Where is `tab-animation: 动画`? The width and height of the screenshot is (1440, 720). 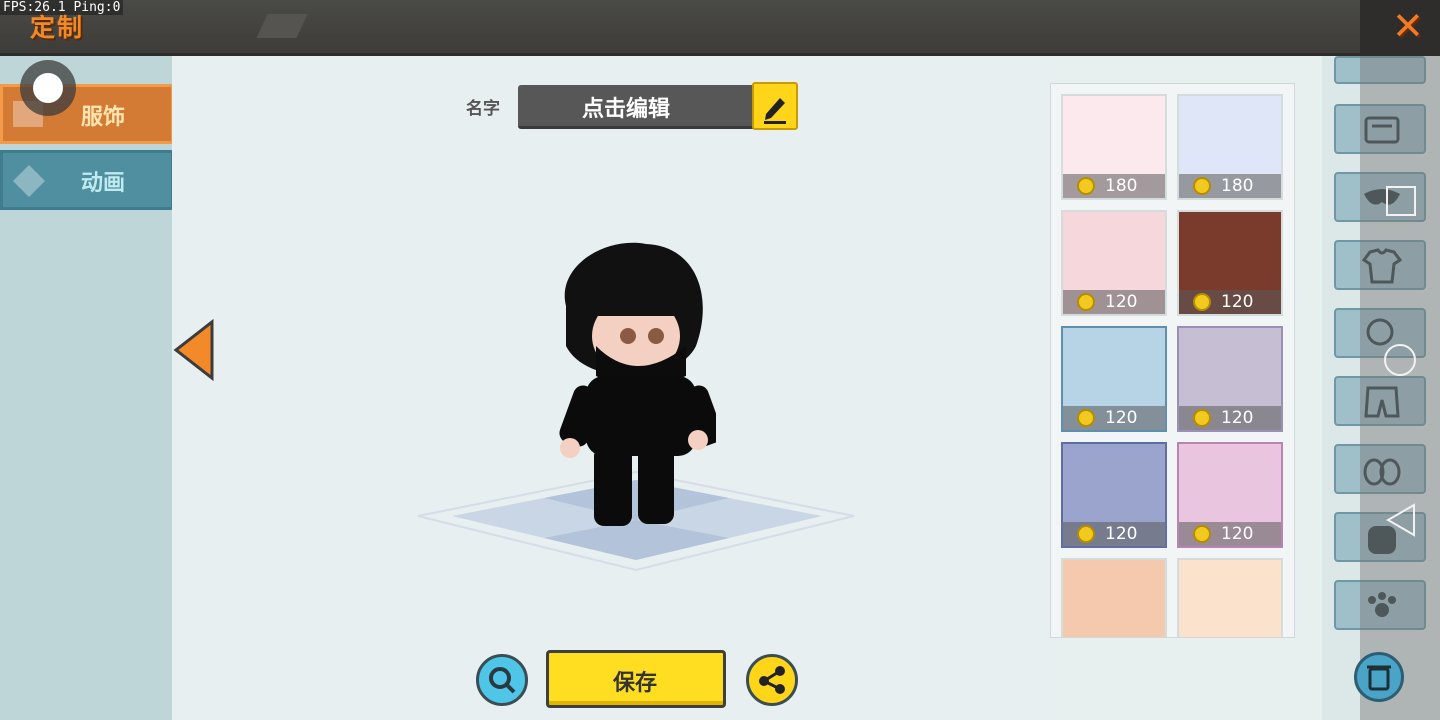 tab-animation: 动画 is located at coordinates (87, 180).